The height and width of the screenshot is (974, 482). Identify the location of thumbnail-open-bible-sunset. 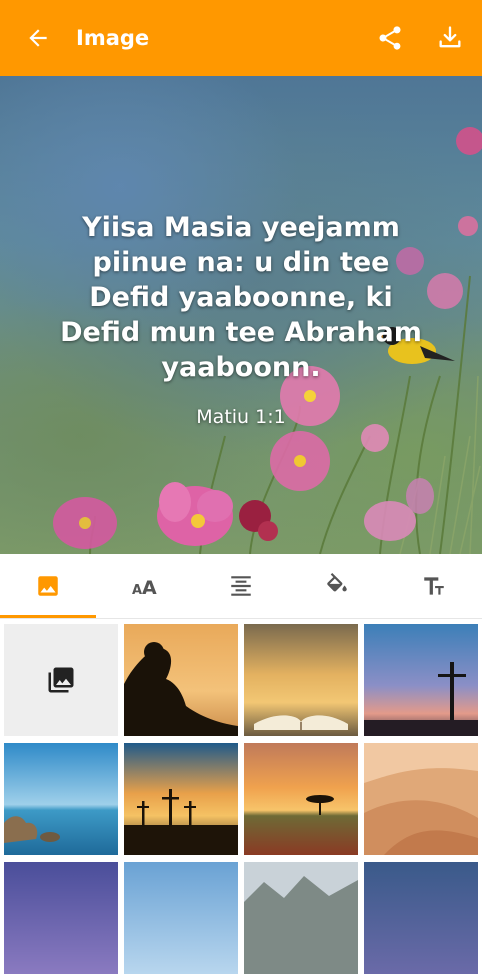
(301, 680).